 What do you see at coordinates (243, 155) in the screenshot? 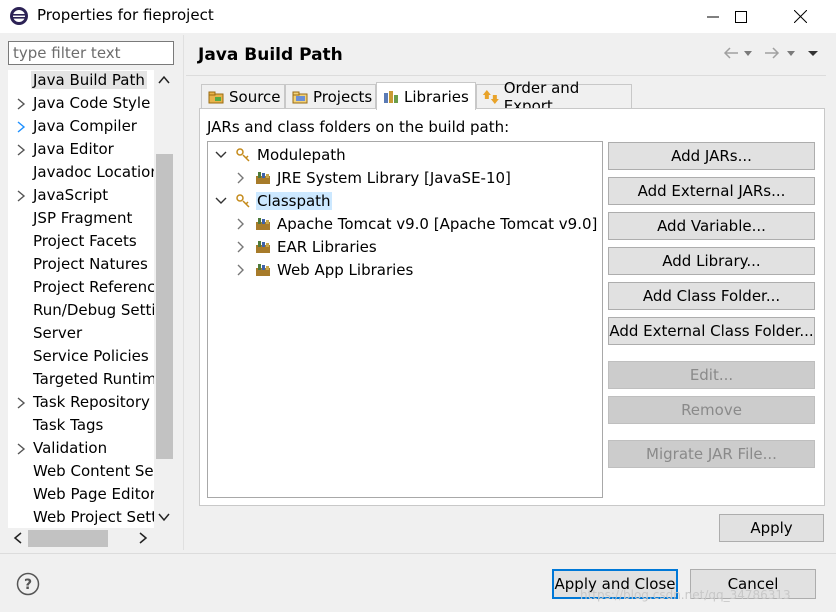
I see `modulepath-icon` at bounding box center [243, 155].